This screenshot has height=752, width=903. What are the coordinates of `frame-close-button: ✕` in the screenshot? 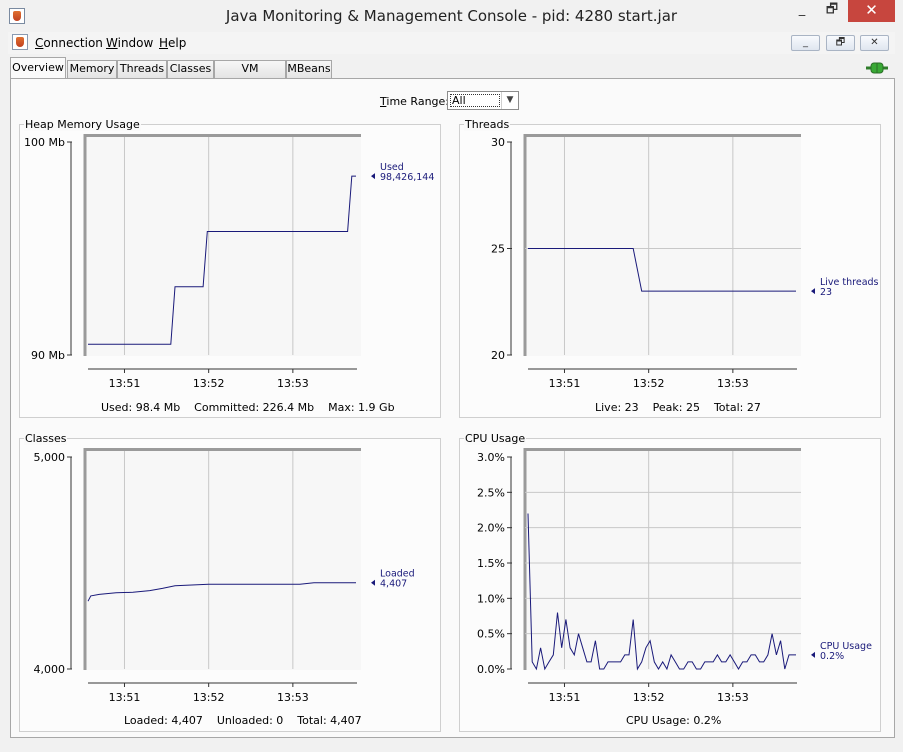 It's located at (874, 43).